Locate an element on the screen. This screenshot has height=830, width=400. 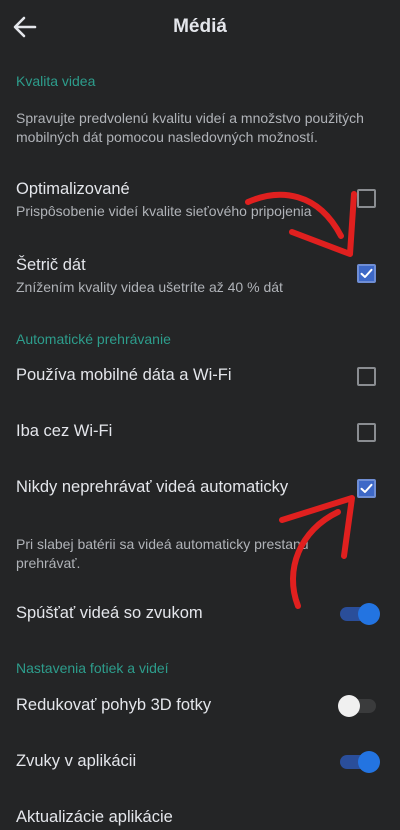
option-mobile-wifi-title: Používa mobilné dáta a Wi-Fi is located at coordinates (124, 375).